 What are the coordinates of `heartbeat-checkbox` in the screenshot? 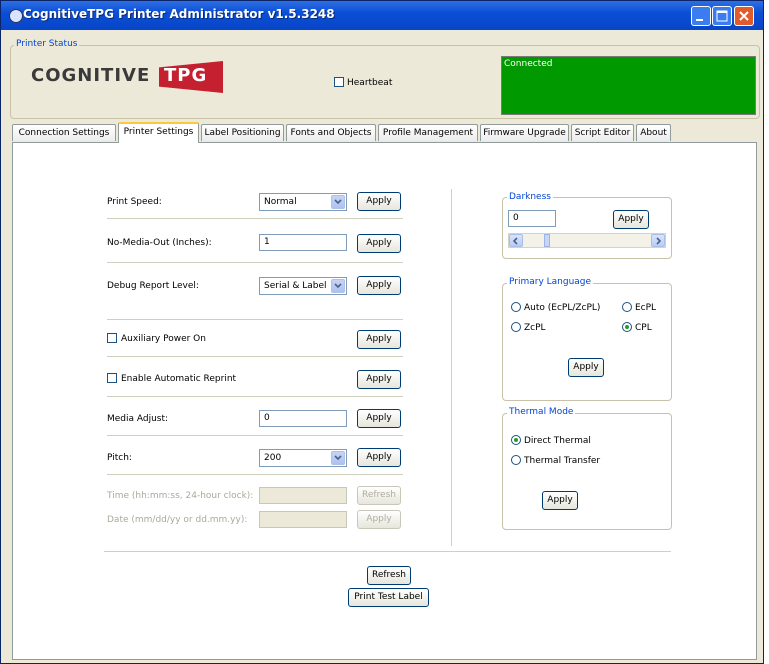 It's located at (339, 82).